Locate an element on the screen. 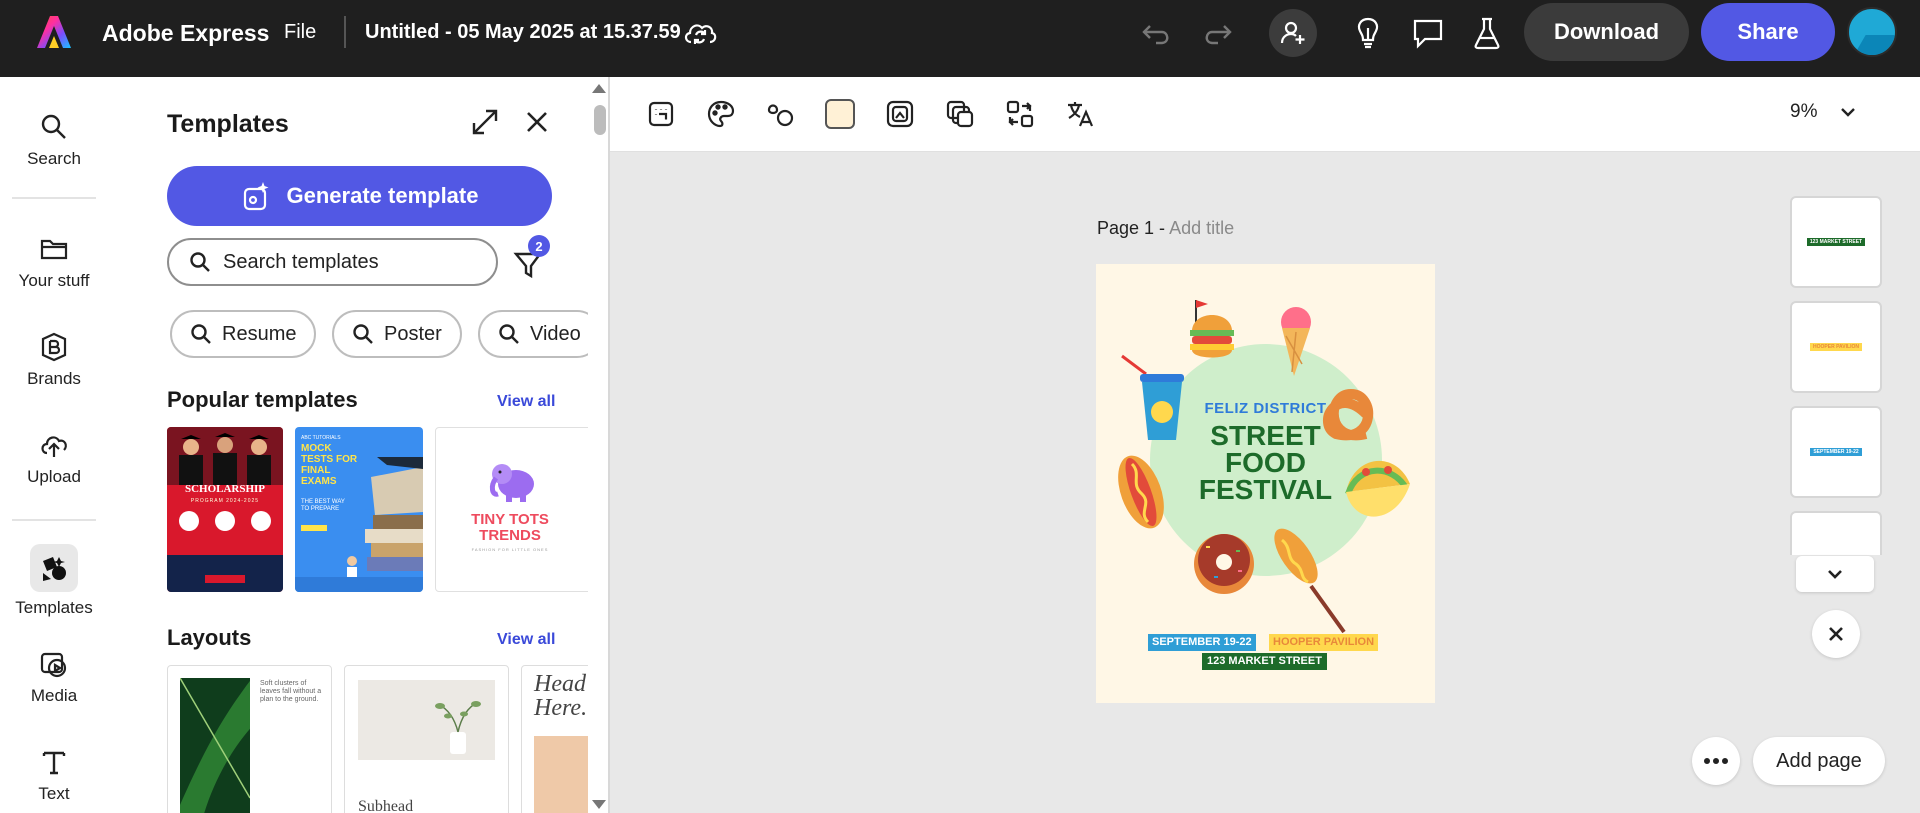  add-page-button: Add page is located at coordinates (1819, 761).